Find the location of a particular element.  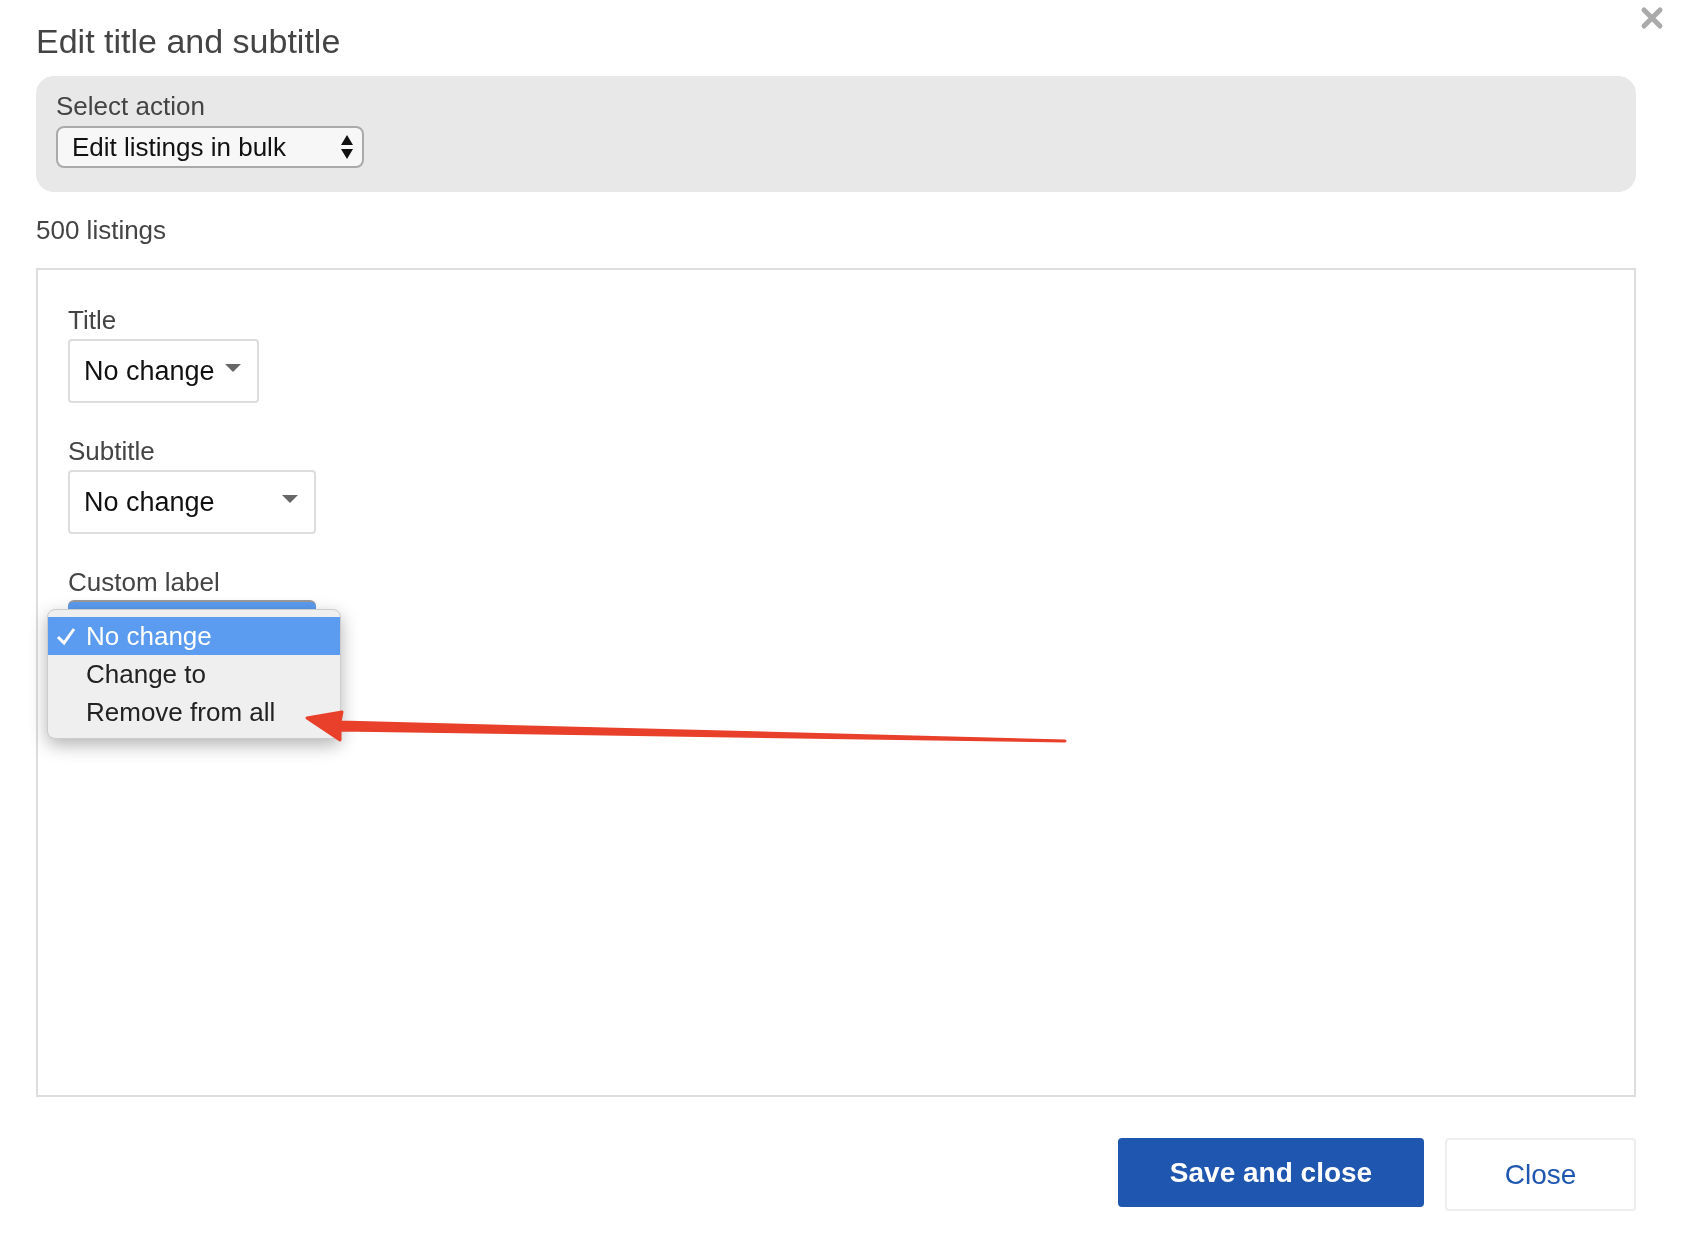

field-label: Custom label is located at coordinates (144, 582).